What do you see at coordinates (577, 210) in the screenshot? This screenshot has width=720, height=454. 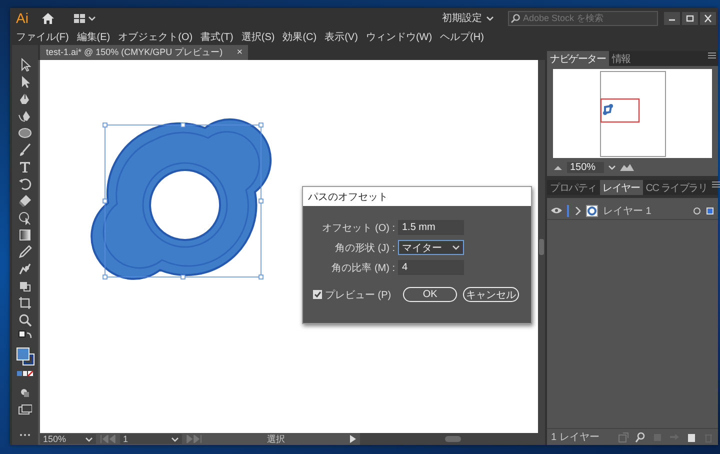 I see `expand-caret-icon` at bounding box center [577, 210].